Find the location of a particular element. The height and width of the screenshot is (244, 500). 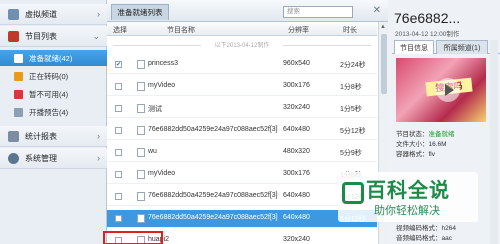

report-icon is located at coordinates (13, 136).